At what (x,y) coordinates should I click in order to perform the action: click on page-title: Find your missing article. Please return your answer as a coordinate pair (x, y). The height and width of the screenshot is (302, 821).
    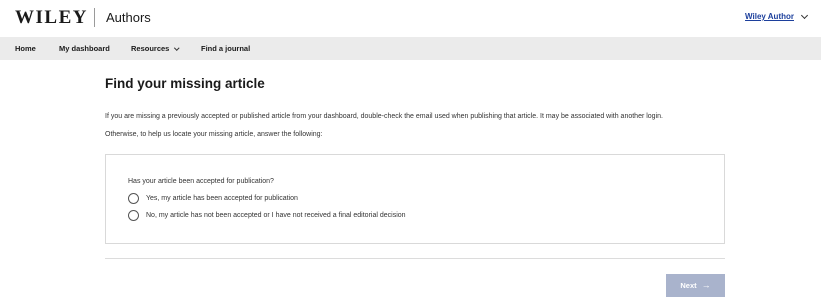
    Looking at the image, I should click on (185, 83).